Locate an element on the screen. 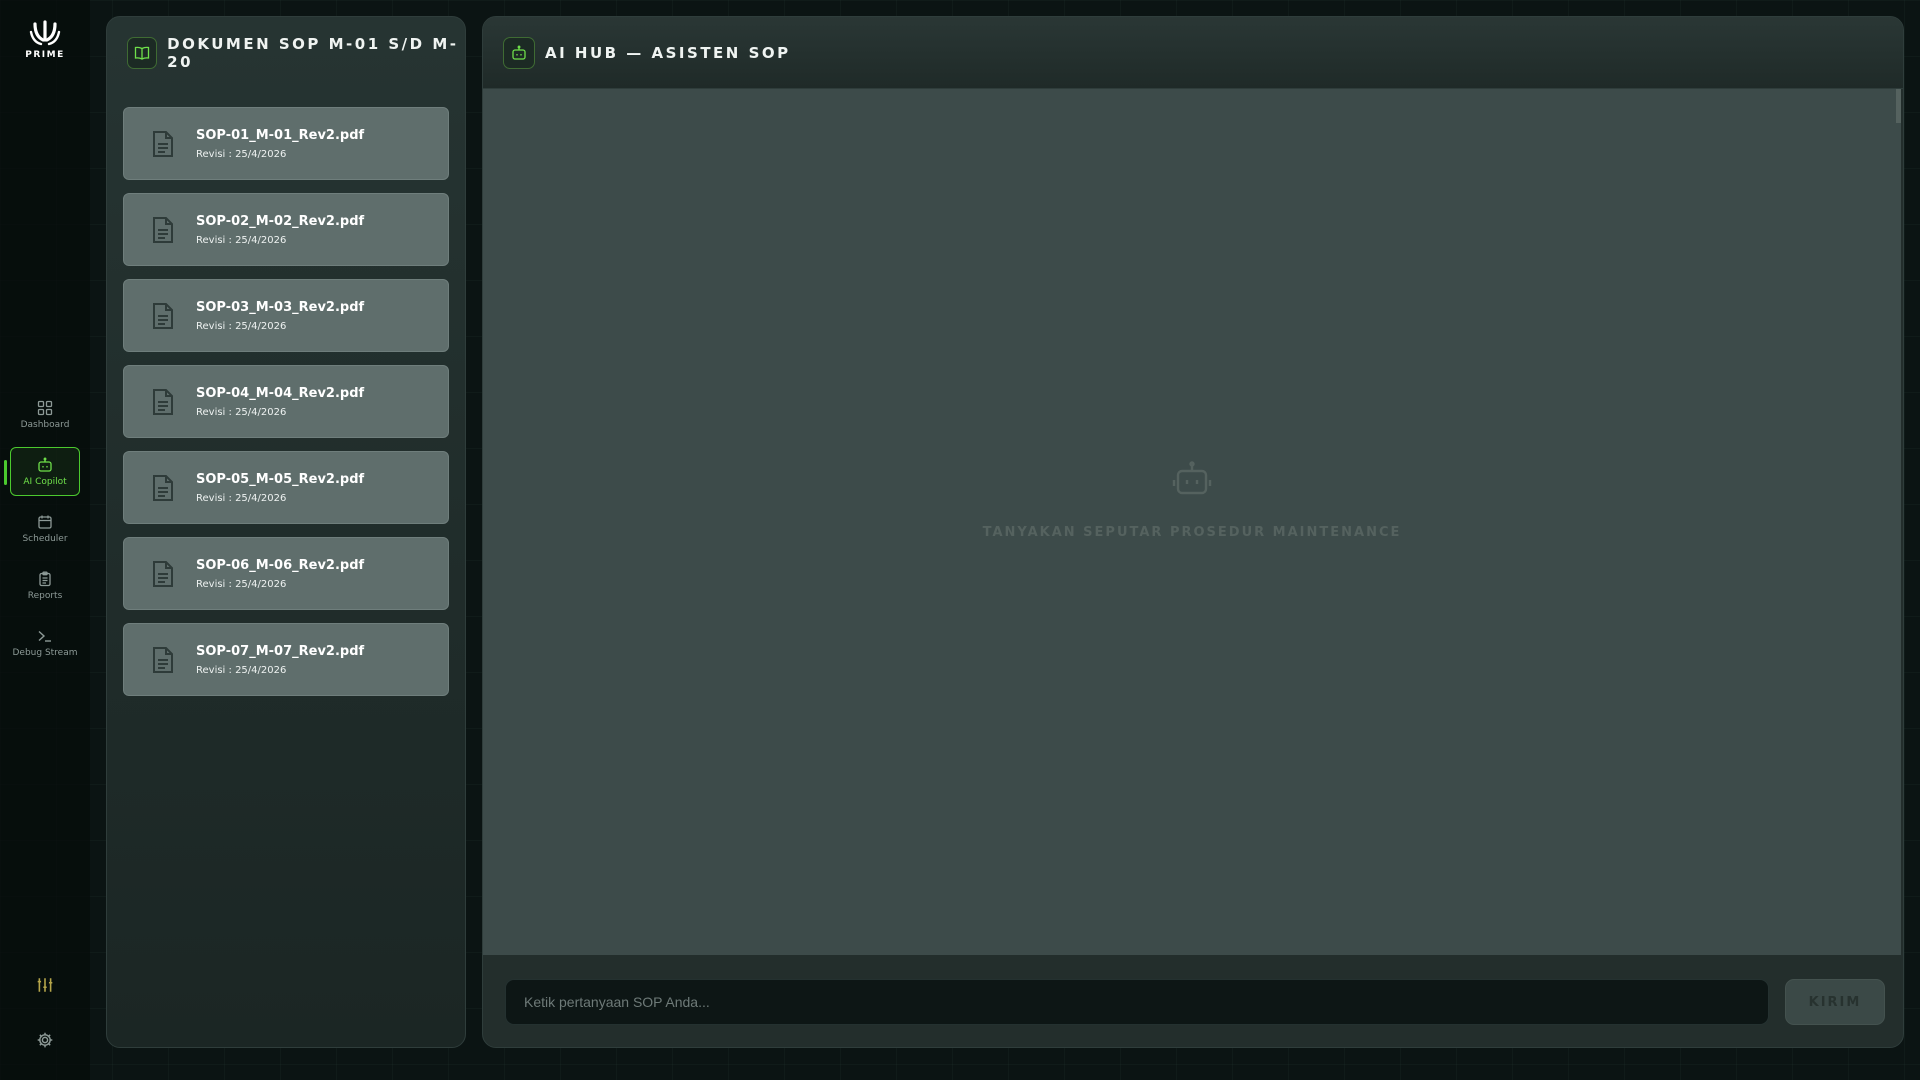 The width and height of the screenshot is (1920, 1080). calendar-icon is located at coordinates (45, 522).